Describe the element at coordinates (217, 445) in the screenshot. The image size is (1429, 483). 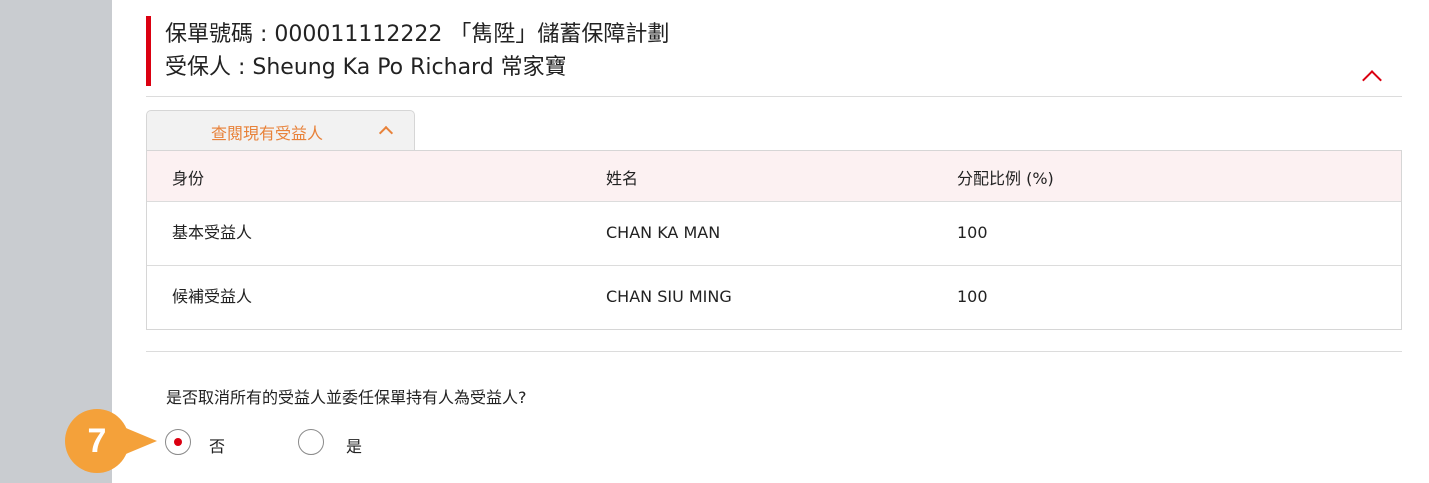
I see `radio-no-label: 否` at that location.